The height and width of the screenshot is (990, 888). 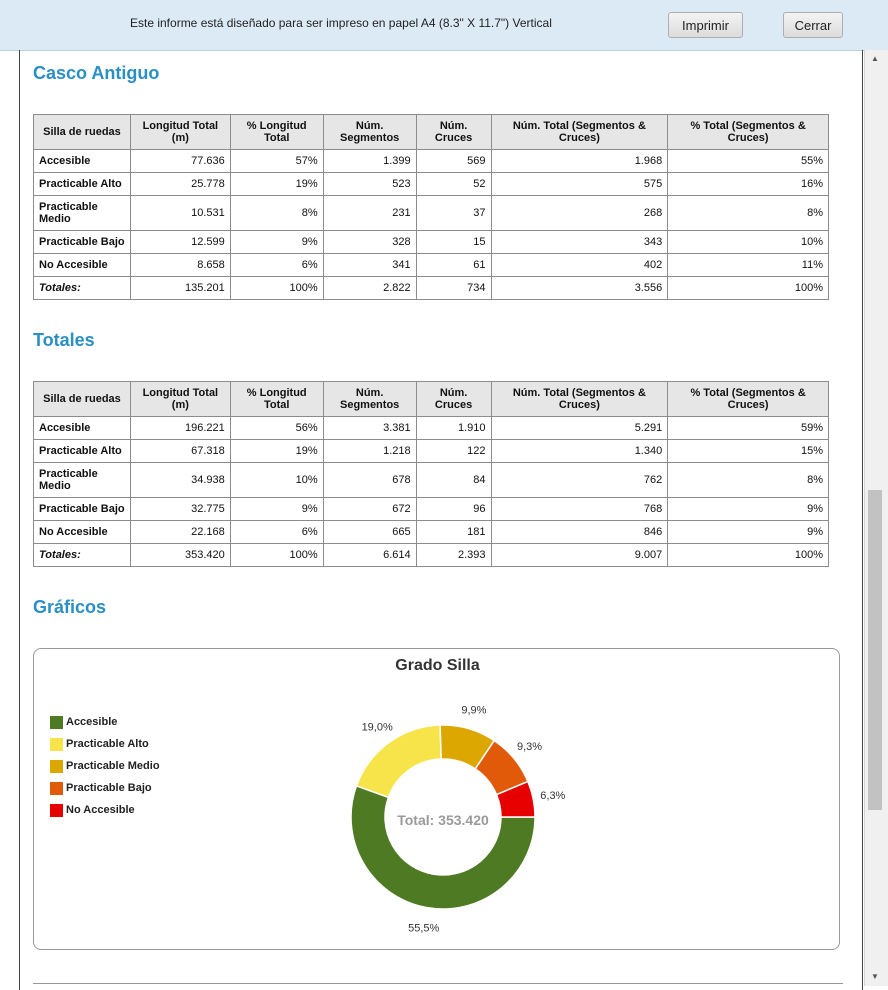 I want to click on table-row: Totales: 353.420 100% 6.614 2.393 9.007 100%, so click(x=431, y=555).